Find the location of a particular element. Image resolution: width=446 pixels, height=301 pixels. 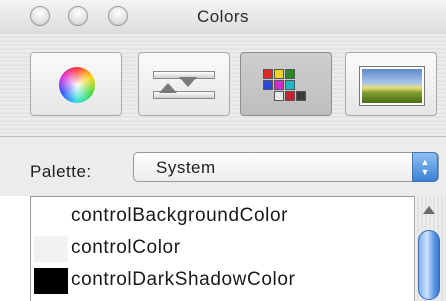

landscape-image-icon is located at coordinates (392, 86).